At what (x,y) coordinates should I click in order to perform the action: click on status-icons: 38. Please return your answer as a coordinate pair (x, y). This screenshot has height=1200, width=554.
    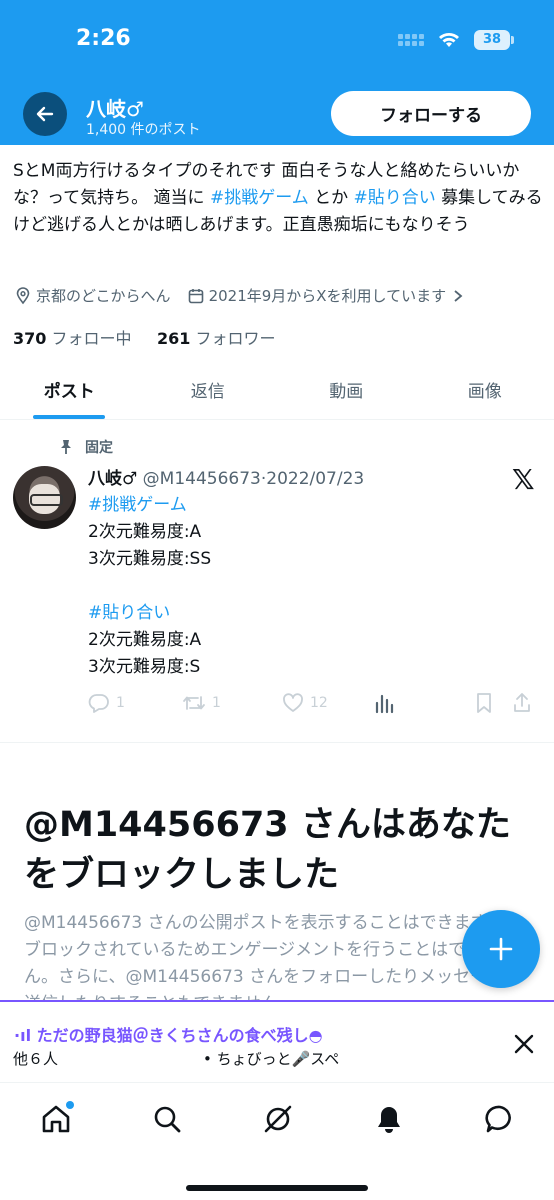
    Looking at the image, I should click on (456, 40).